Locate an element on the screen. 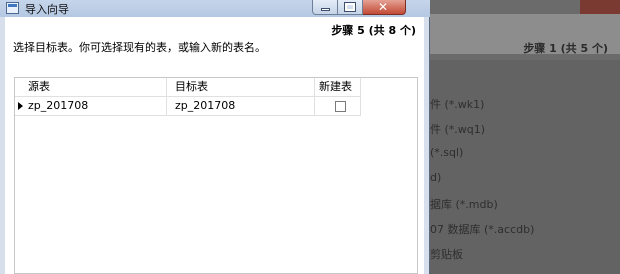  close-icon: ✕ is located at coordinates (383, 7).